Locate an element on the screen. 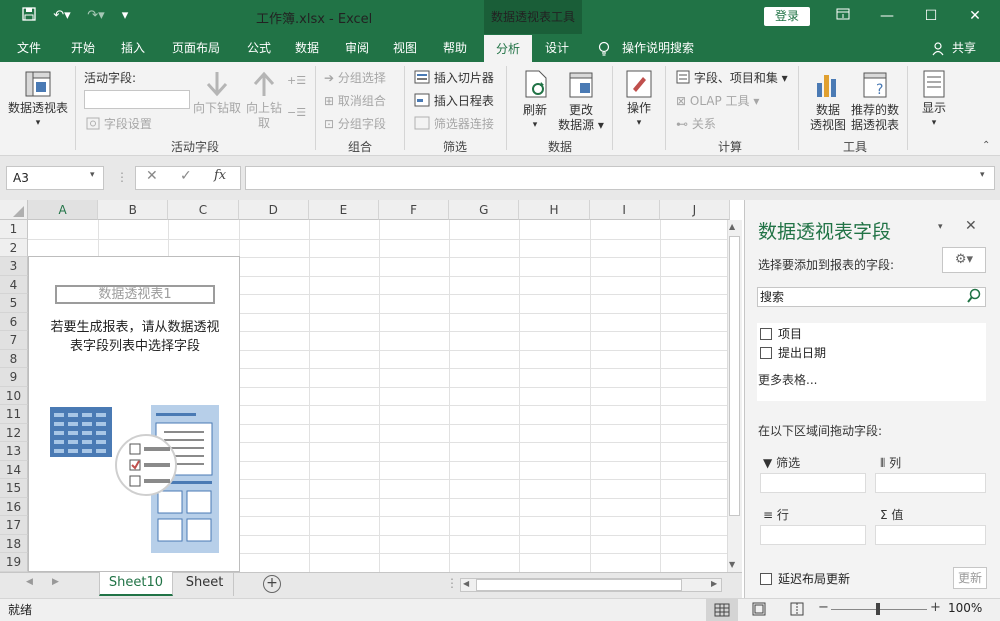 This screenshot has width=1000, height=621. values-drop-area is located at coordinates (930, 535).